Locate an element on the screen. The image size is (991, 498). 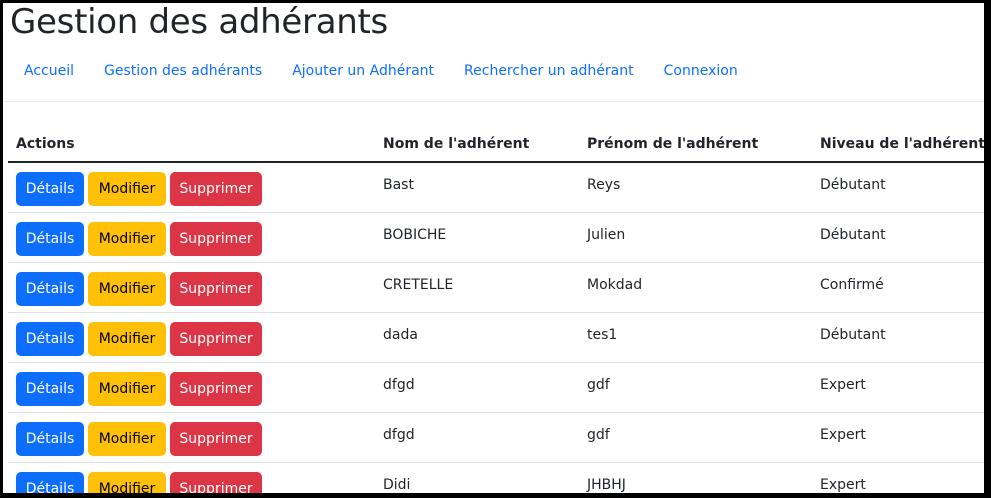
cell-prenom: Mokdad is located at coordinates (615, 285).